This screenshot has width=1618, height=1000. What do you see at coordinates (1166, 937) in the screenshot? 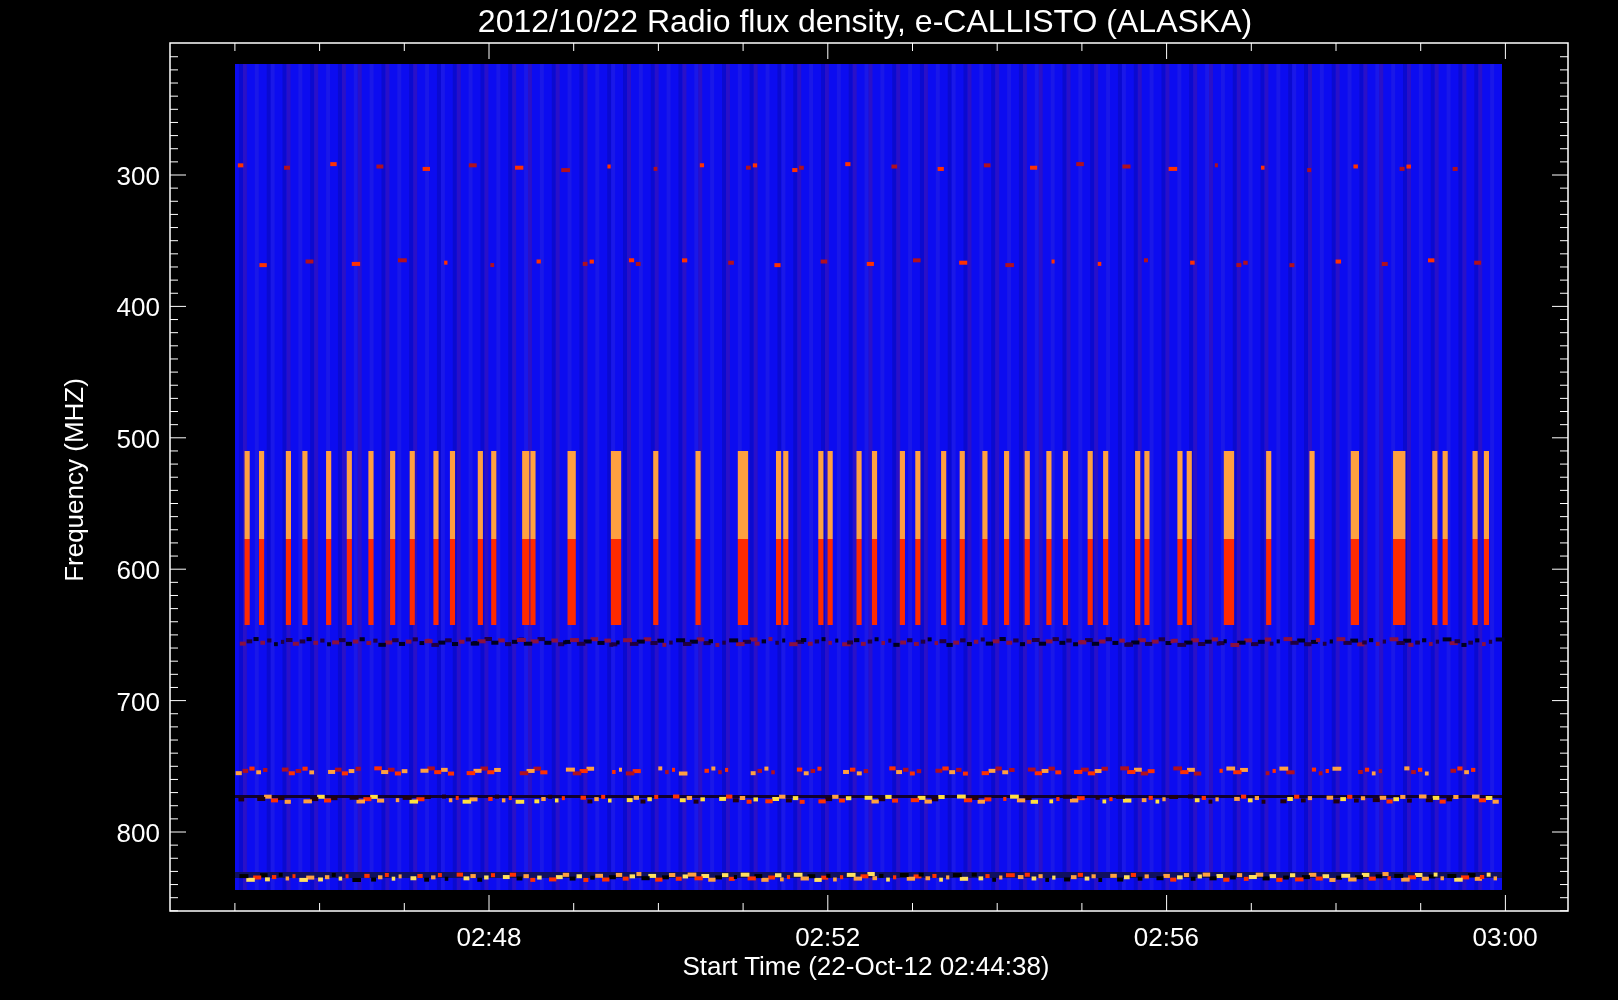
I see `tick-label: 02:56` at bounding box center [1166, 937].